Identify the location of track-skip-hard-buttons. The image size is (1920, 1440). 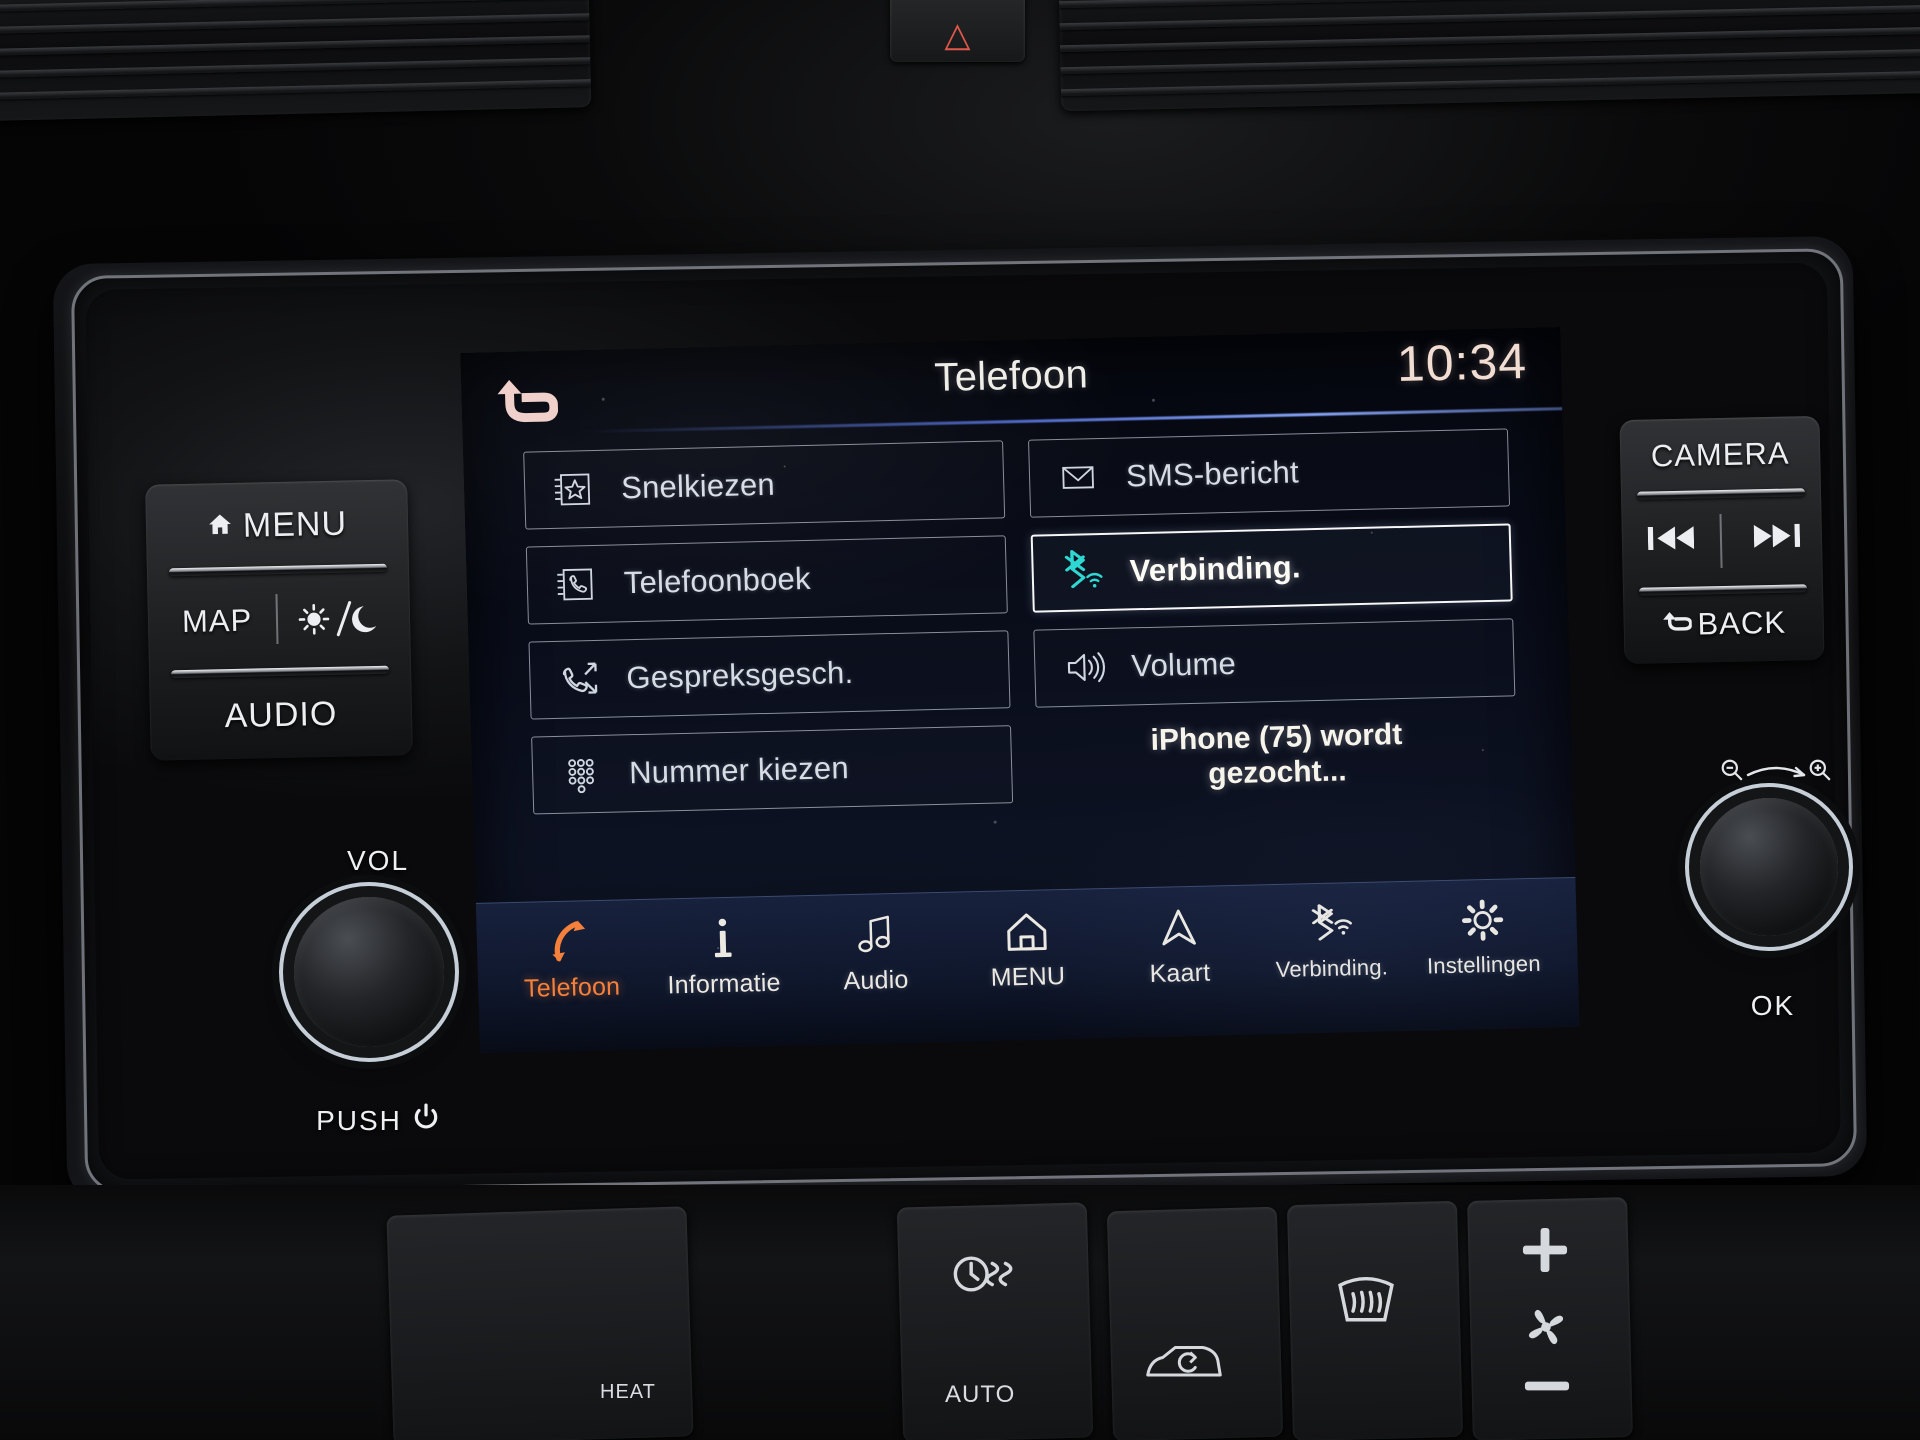
(1722, 540).